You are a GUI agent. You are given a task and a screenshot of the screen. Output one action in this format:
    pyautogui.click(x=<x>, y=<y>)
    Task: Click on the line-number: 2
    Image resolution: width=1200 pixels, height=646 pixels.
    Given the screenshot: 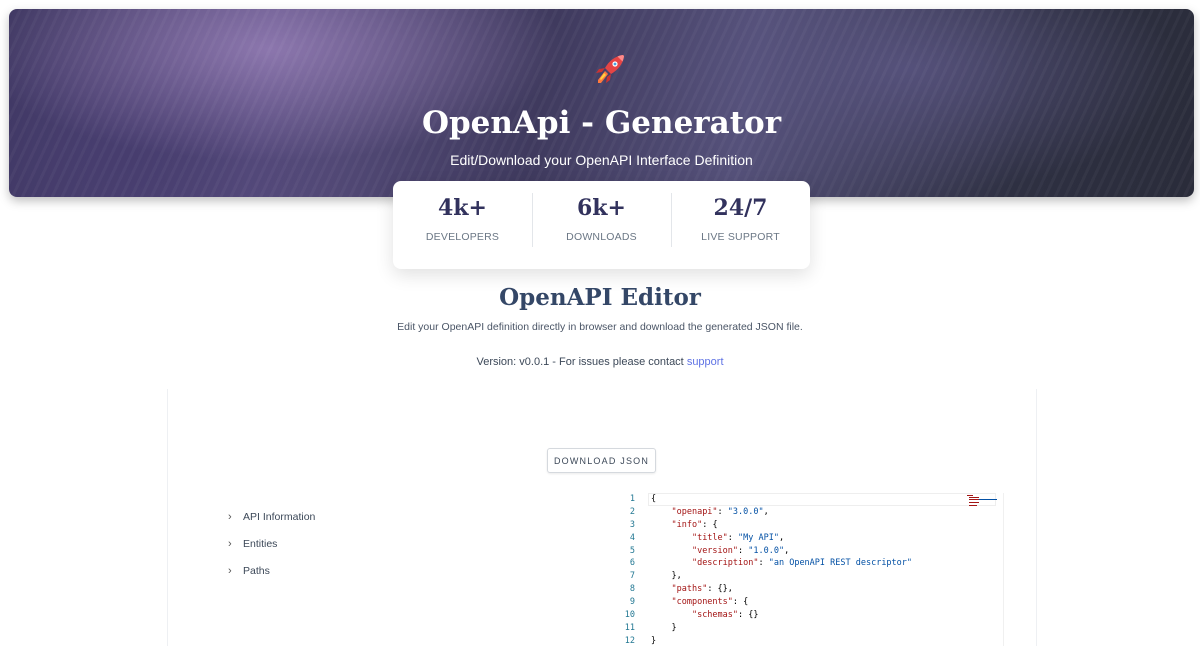 What is the action you would take?
    pyautogui.click(x=632, y=511)
    